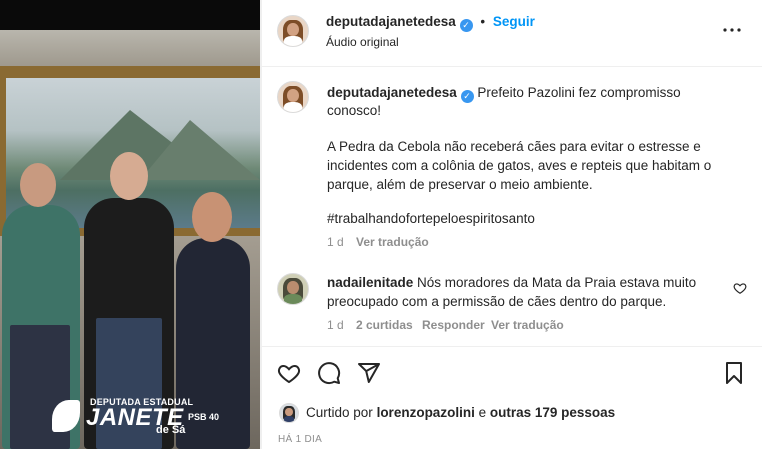 This screenshot has width=762, height=449. Describe the element at coordinates (391, 21) in the screenshot. I see `author-username: deputadajanetedesa` at that location.